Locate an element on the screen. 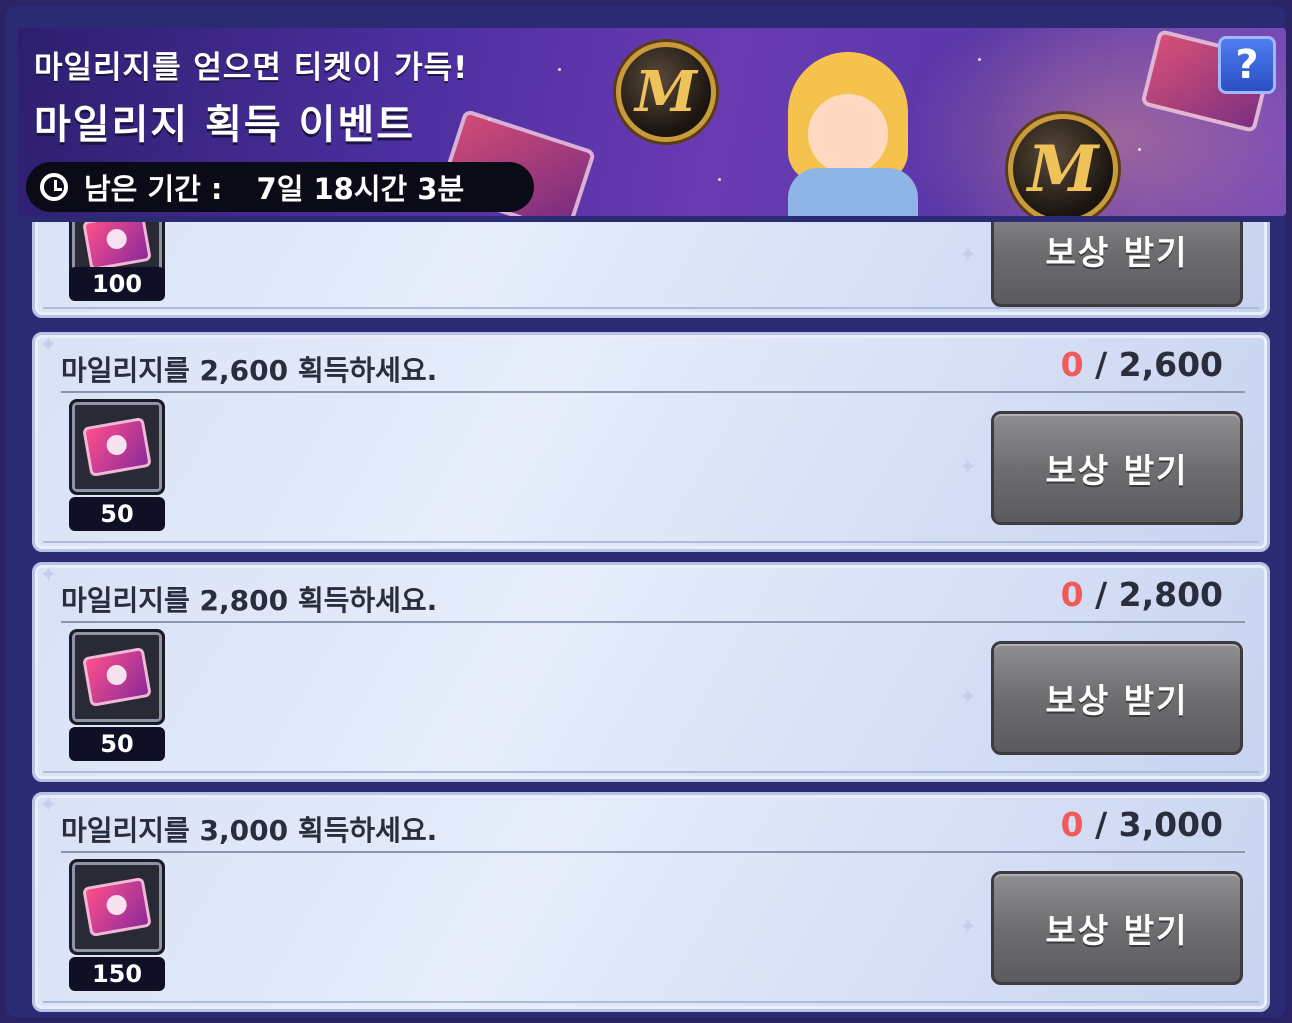 This screenshot has width=1292, height=1023. mission-progress: 0 / 2,600 is located at coordinates (1142, 364).